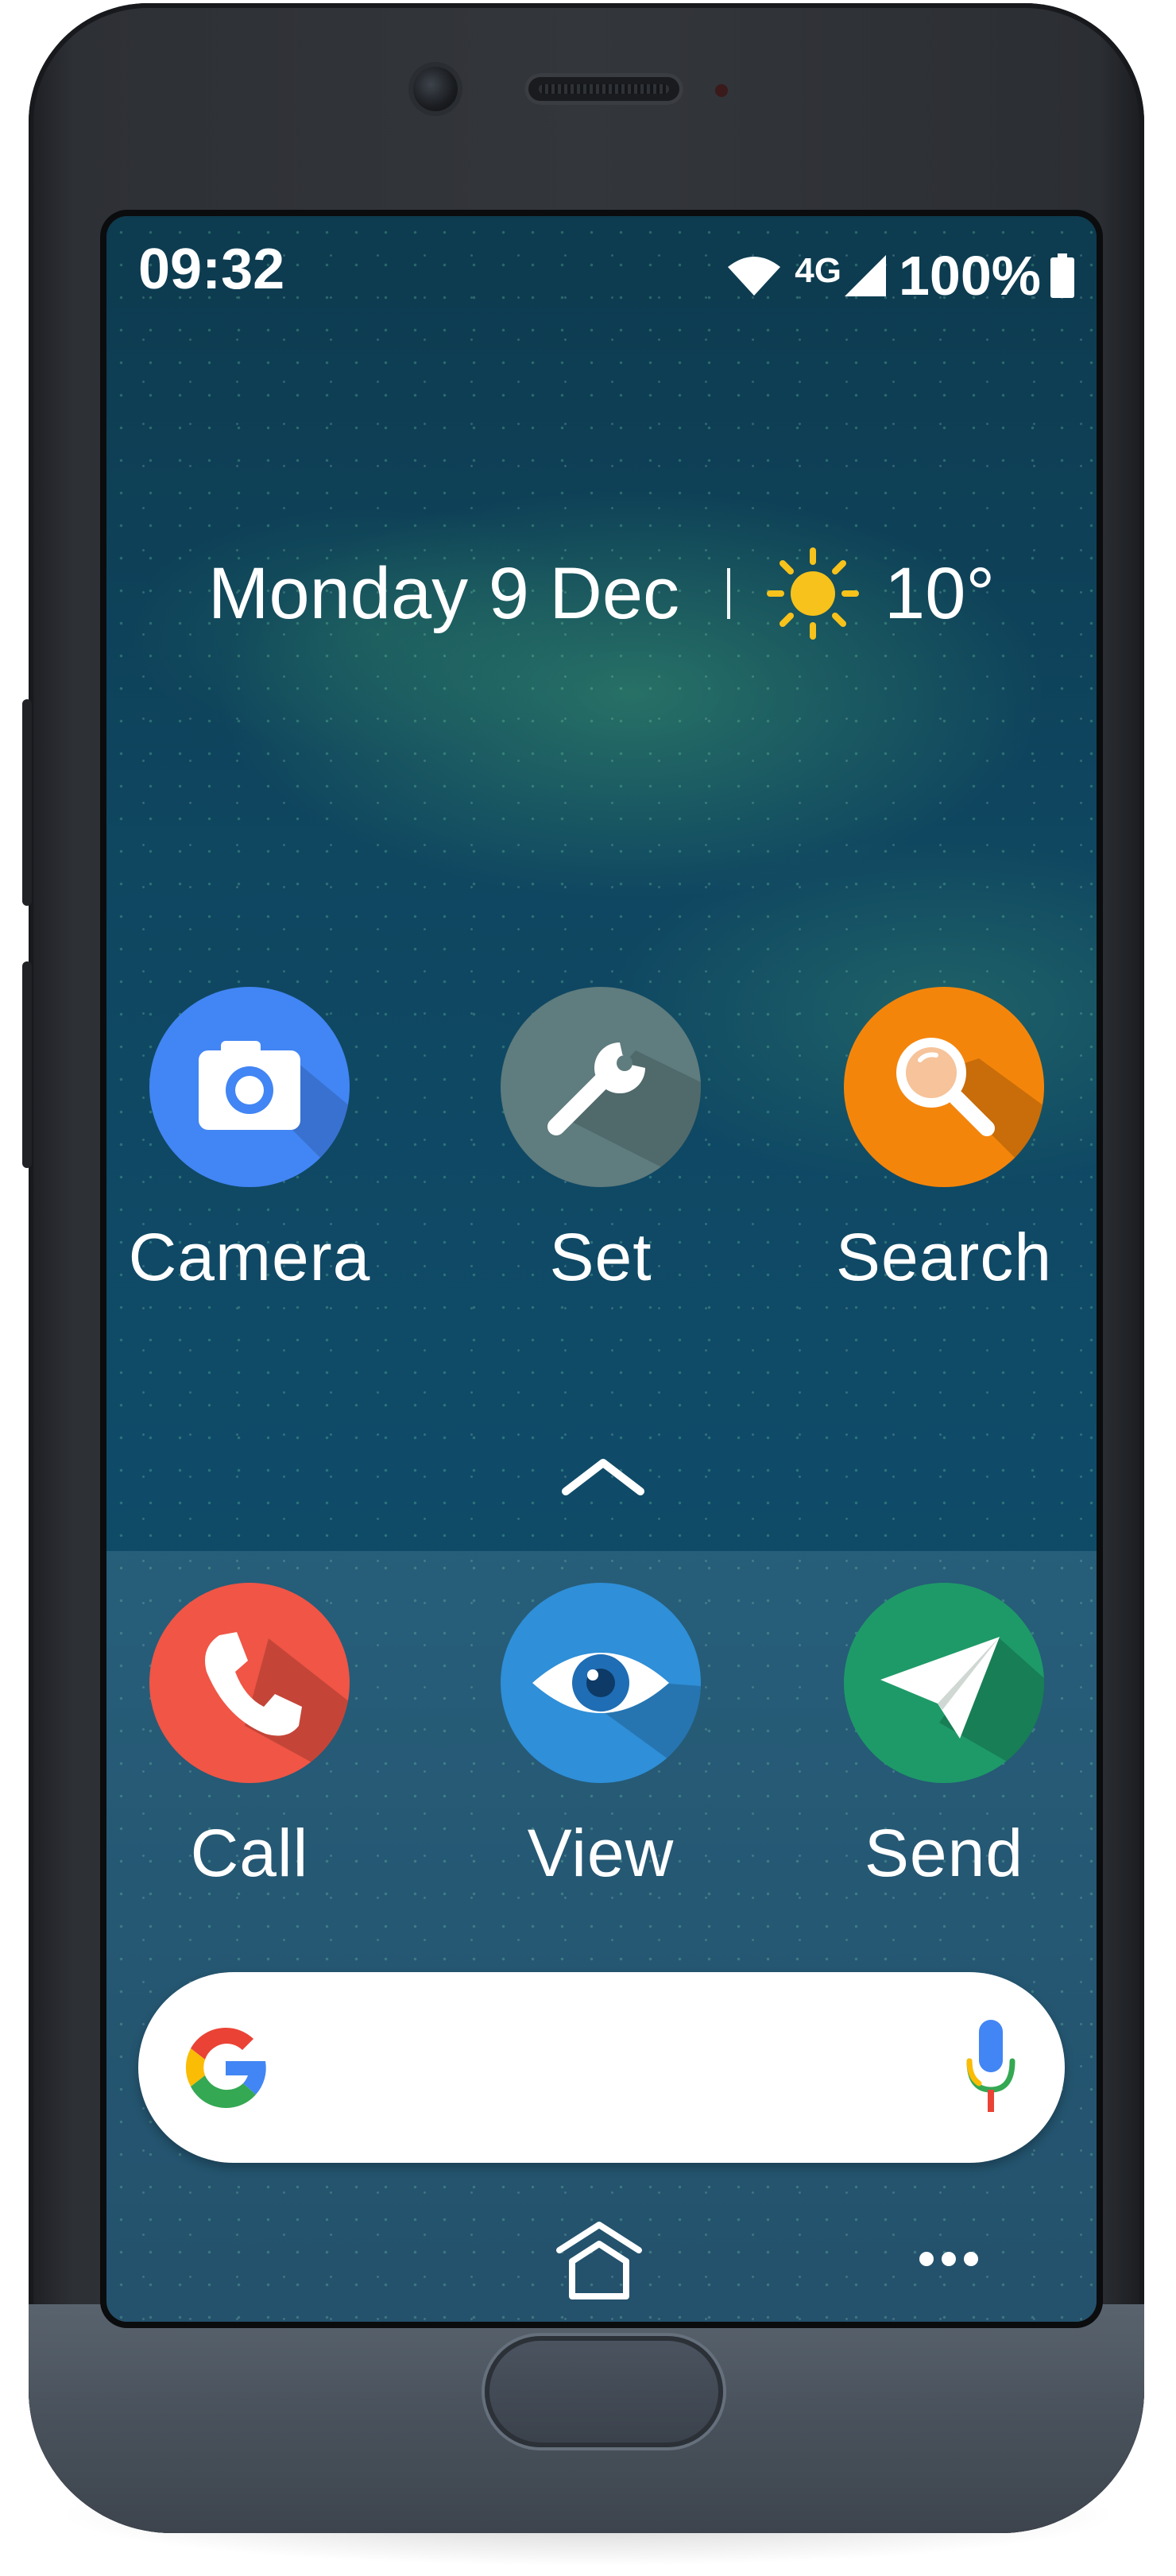 This screenshot has width=1176, height=2576. Describe the element at coordinates (211, 269) in the screenshot. I see `clock: 09:32` at that location.